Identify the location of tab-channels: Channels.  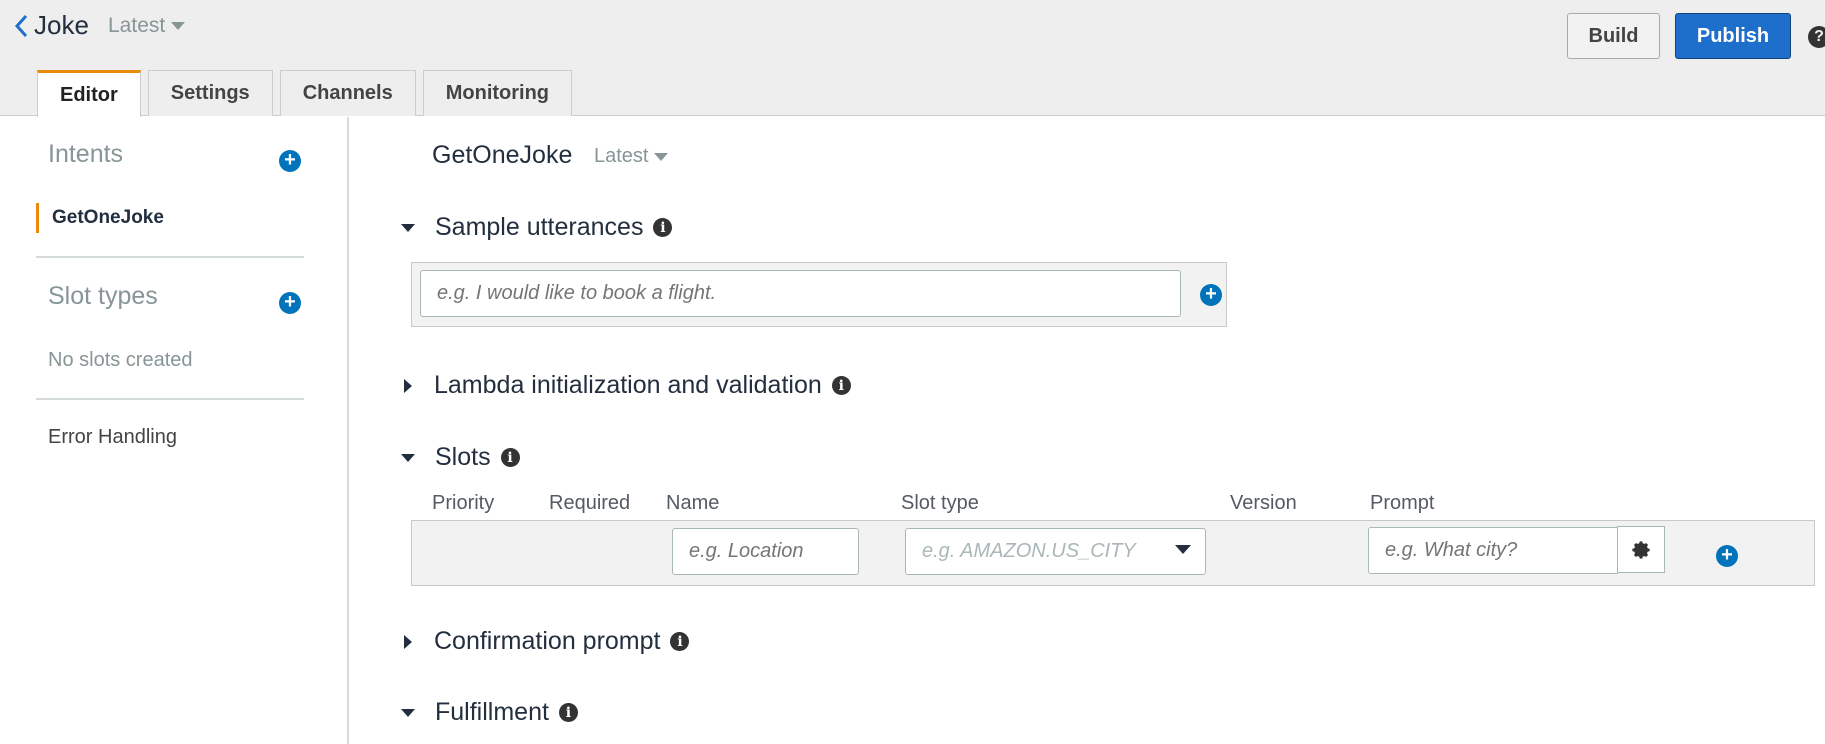
(347, 93).